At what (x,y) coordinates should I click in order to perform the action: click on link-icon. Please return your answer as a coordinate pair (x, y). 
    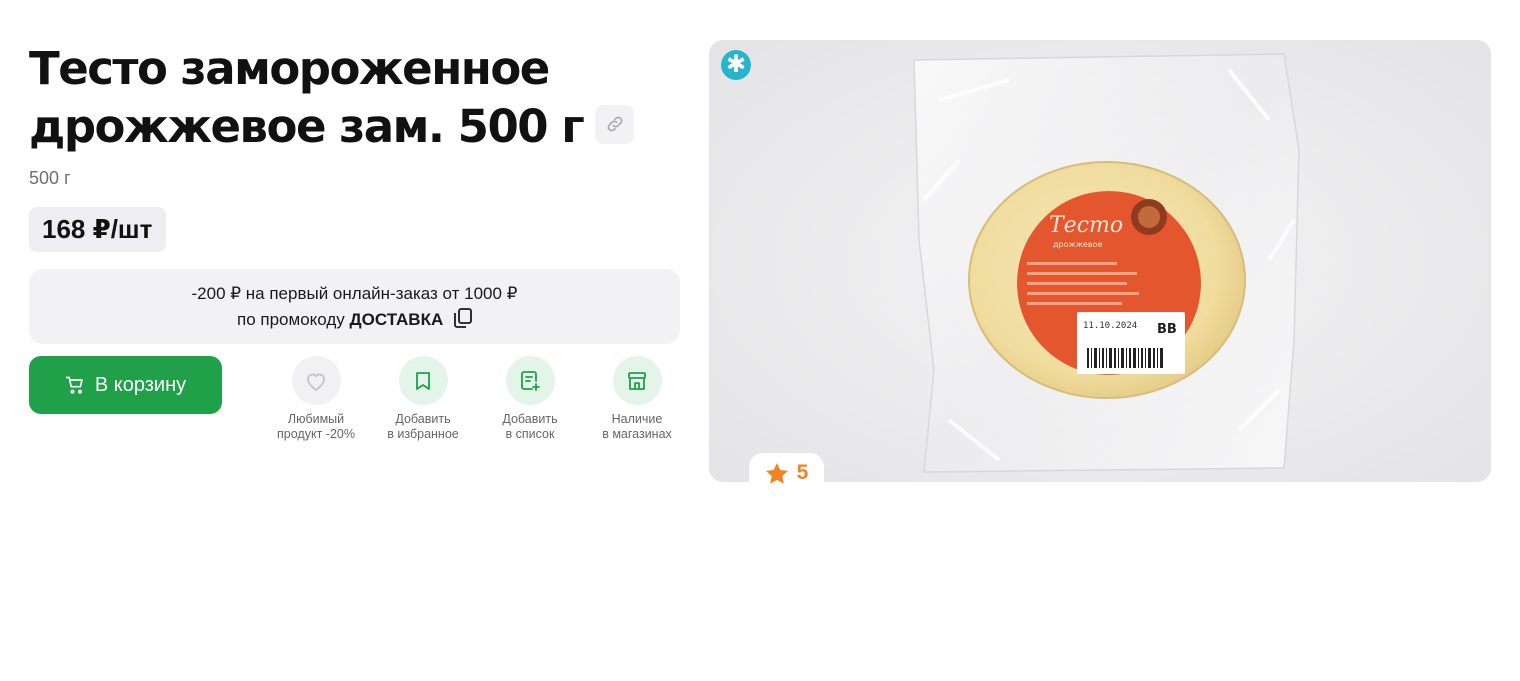
    Looking at the image, I should click on (615, 124).